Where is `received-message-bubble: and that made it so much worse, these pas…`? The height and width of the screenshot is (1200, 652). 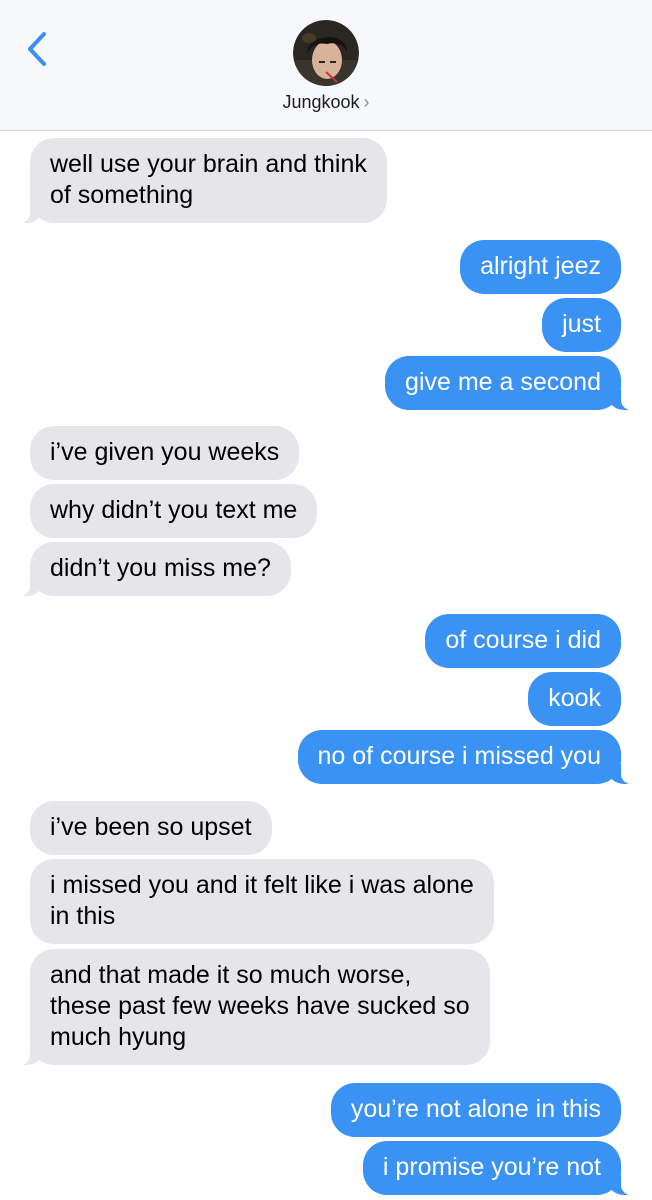 received-message-bubble: and that made it so much worse, these pas… is located at coordinates (253, 1007).